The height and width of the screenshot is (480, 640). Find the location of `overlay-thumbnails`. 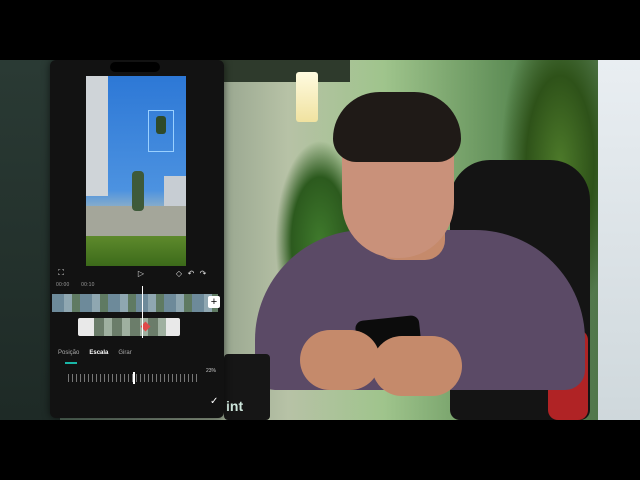

overlay-thumbnails is located at coordinates (130, 327).